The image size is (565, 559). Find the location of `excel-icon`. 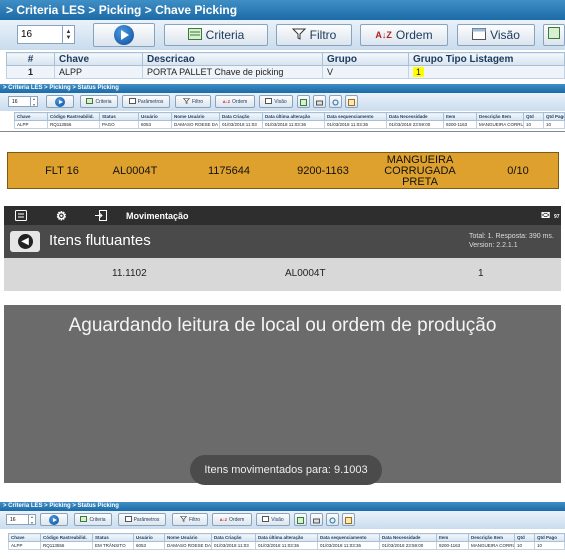

excel-icon is located at coordinates (303, 101).